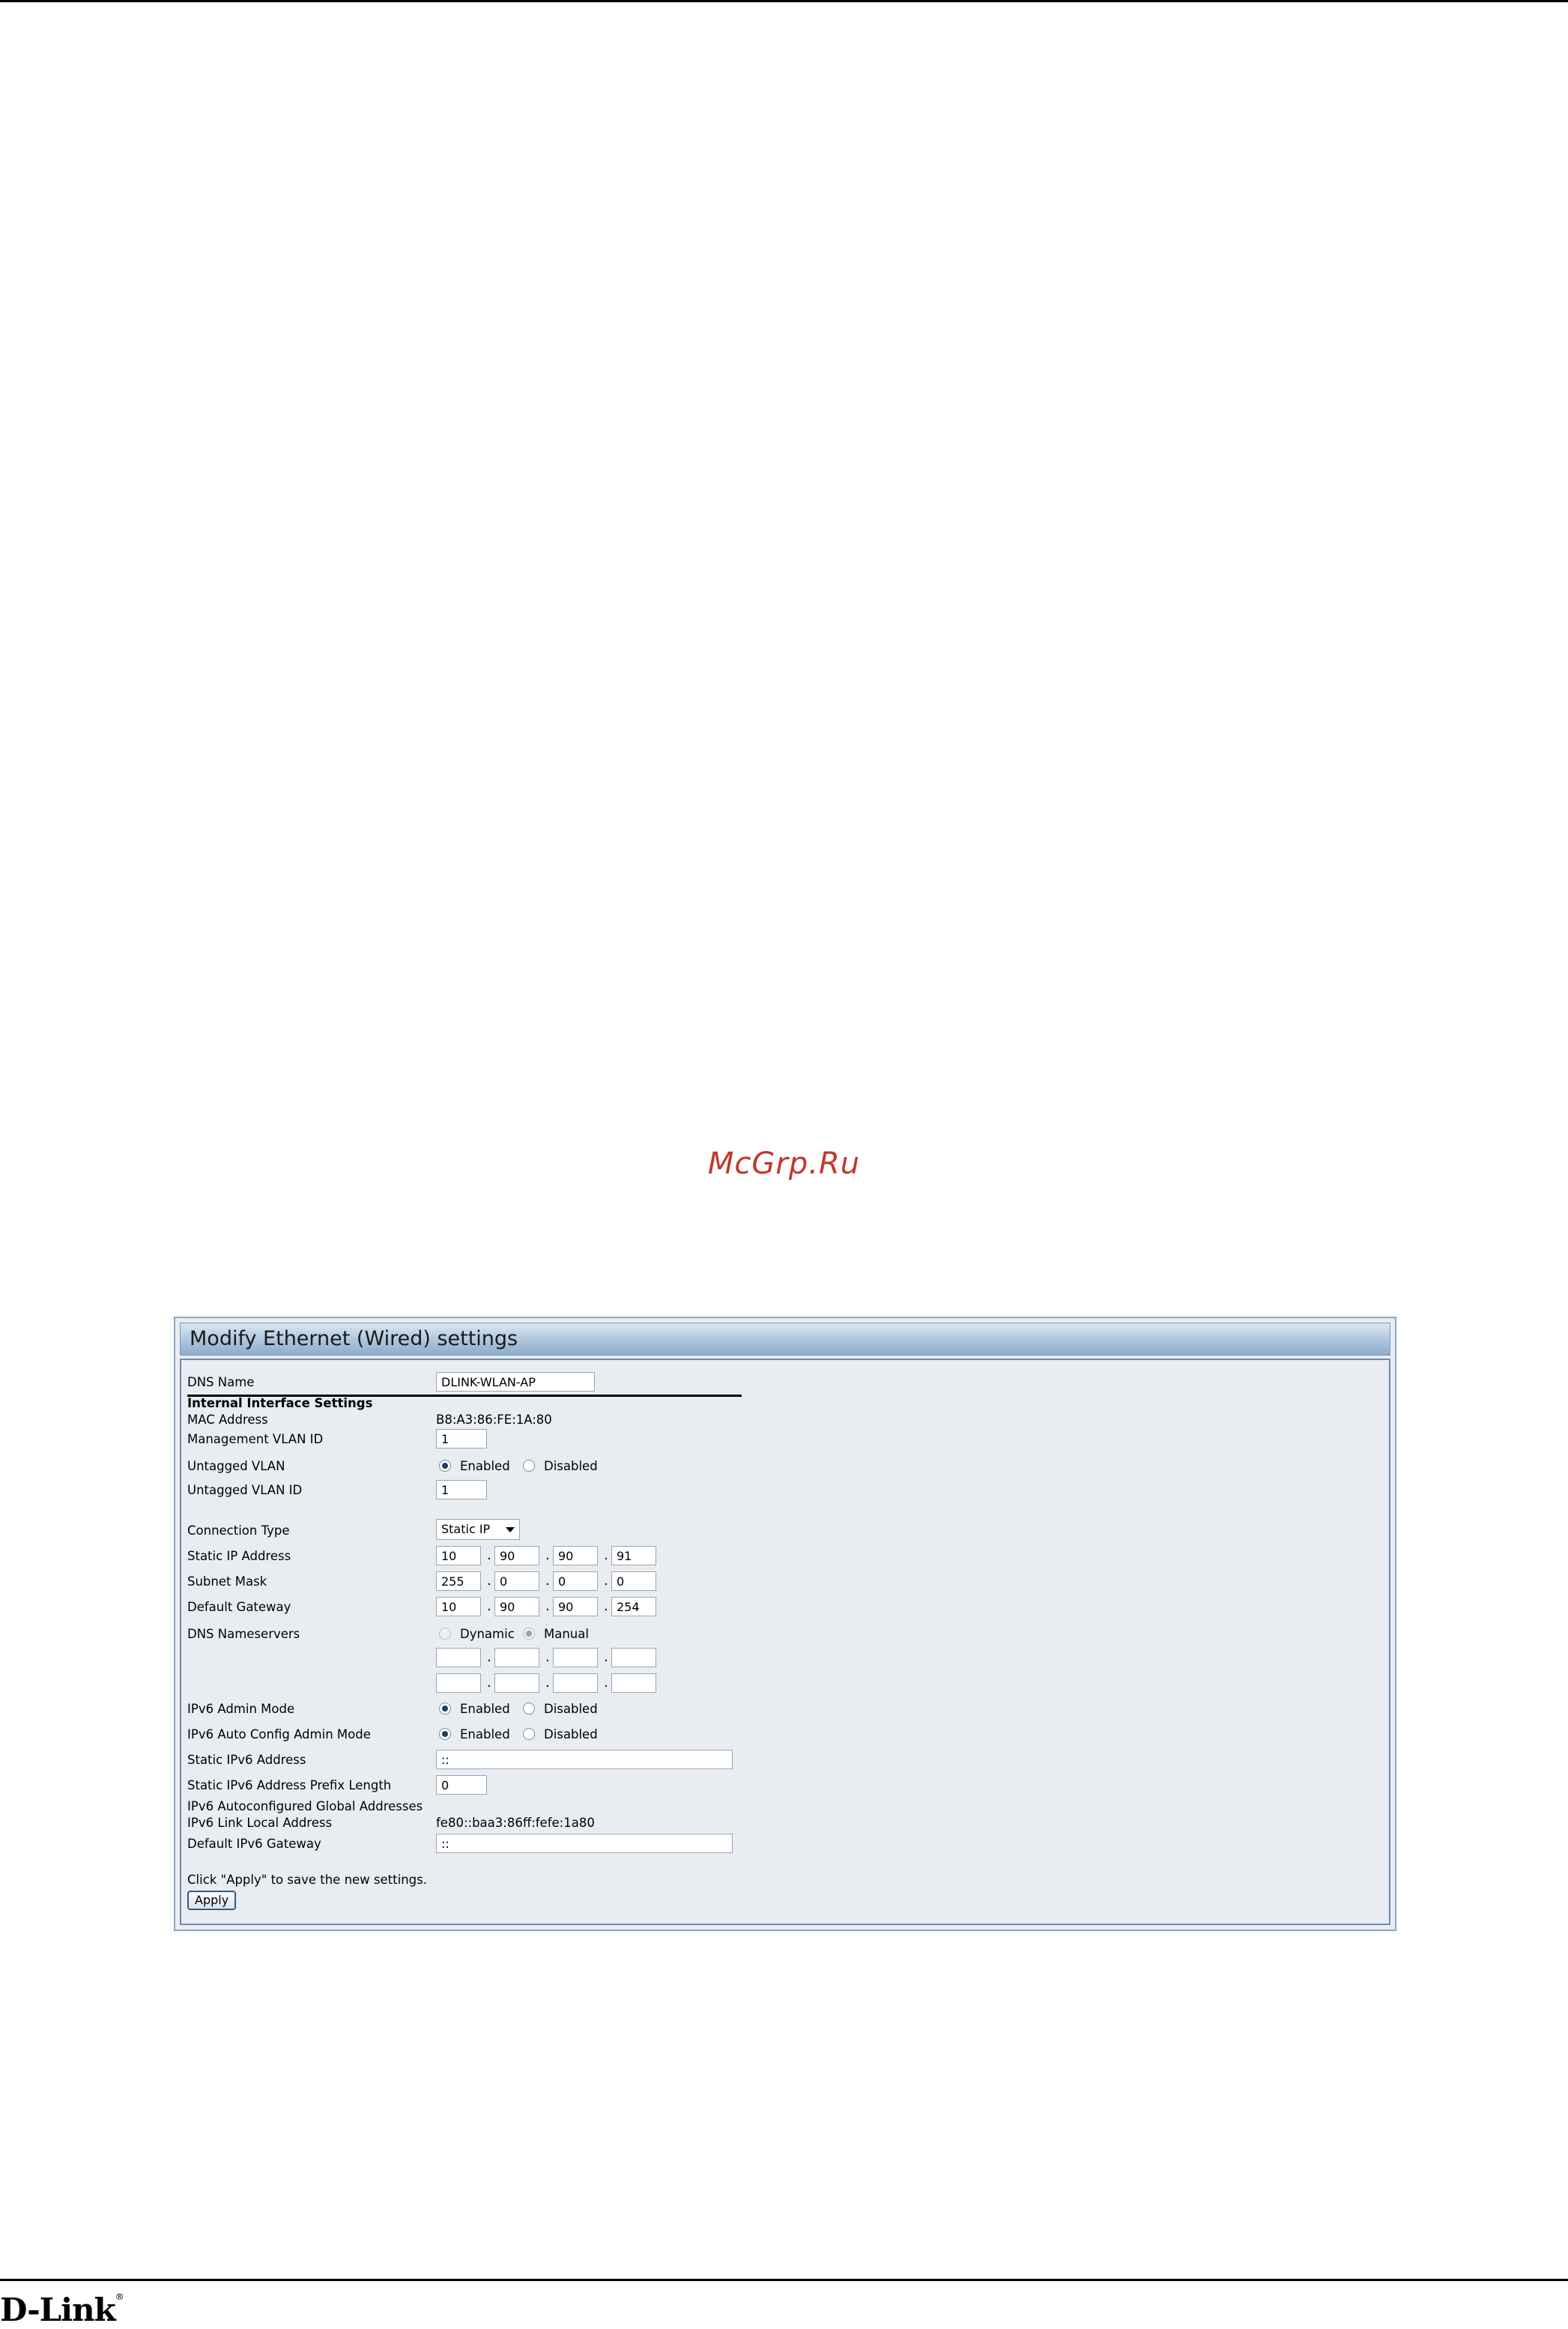 The width and height of the screenshot is (1568, 2329). I want to click on watermark: McGrp.Ru, so click(784, 1164).